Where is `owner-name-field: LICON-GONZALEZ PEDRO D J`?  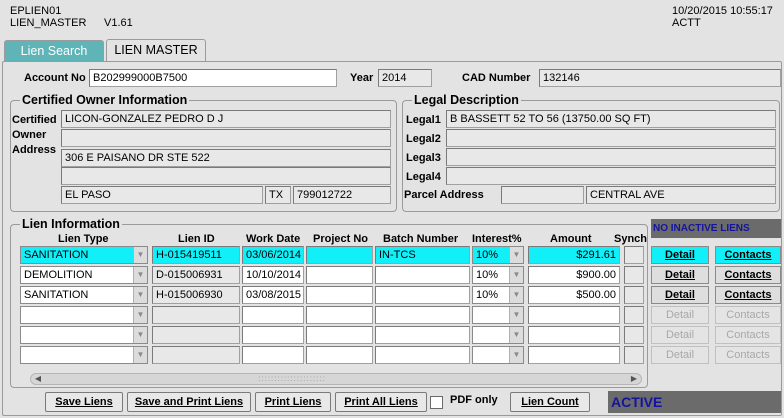
owner-name-field: LICON-GONZALEZ PEDRO D J is located at coordinates (226, 119).